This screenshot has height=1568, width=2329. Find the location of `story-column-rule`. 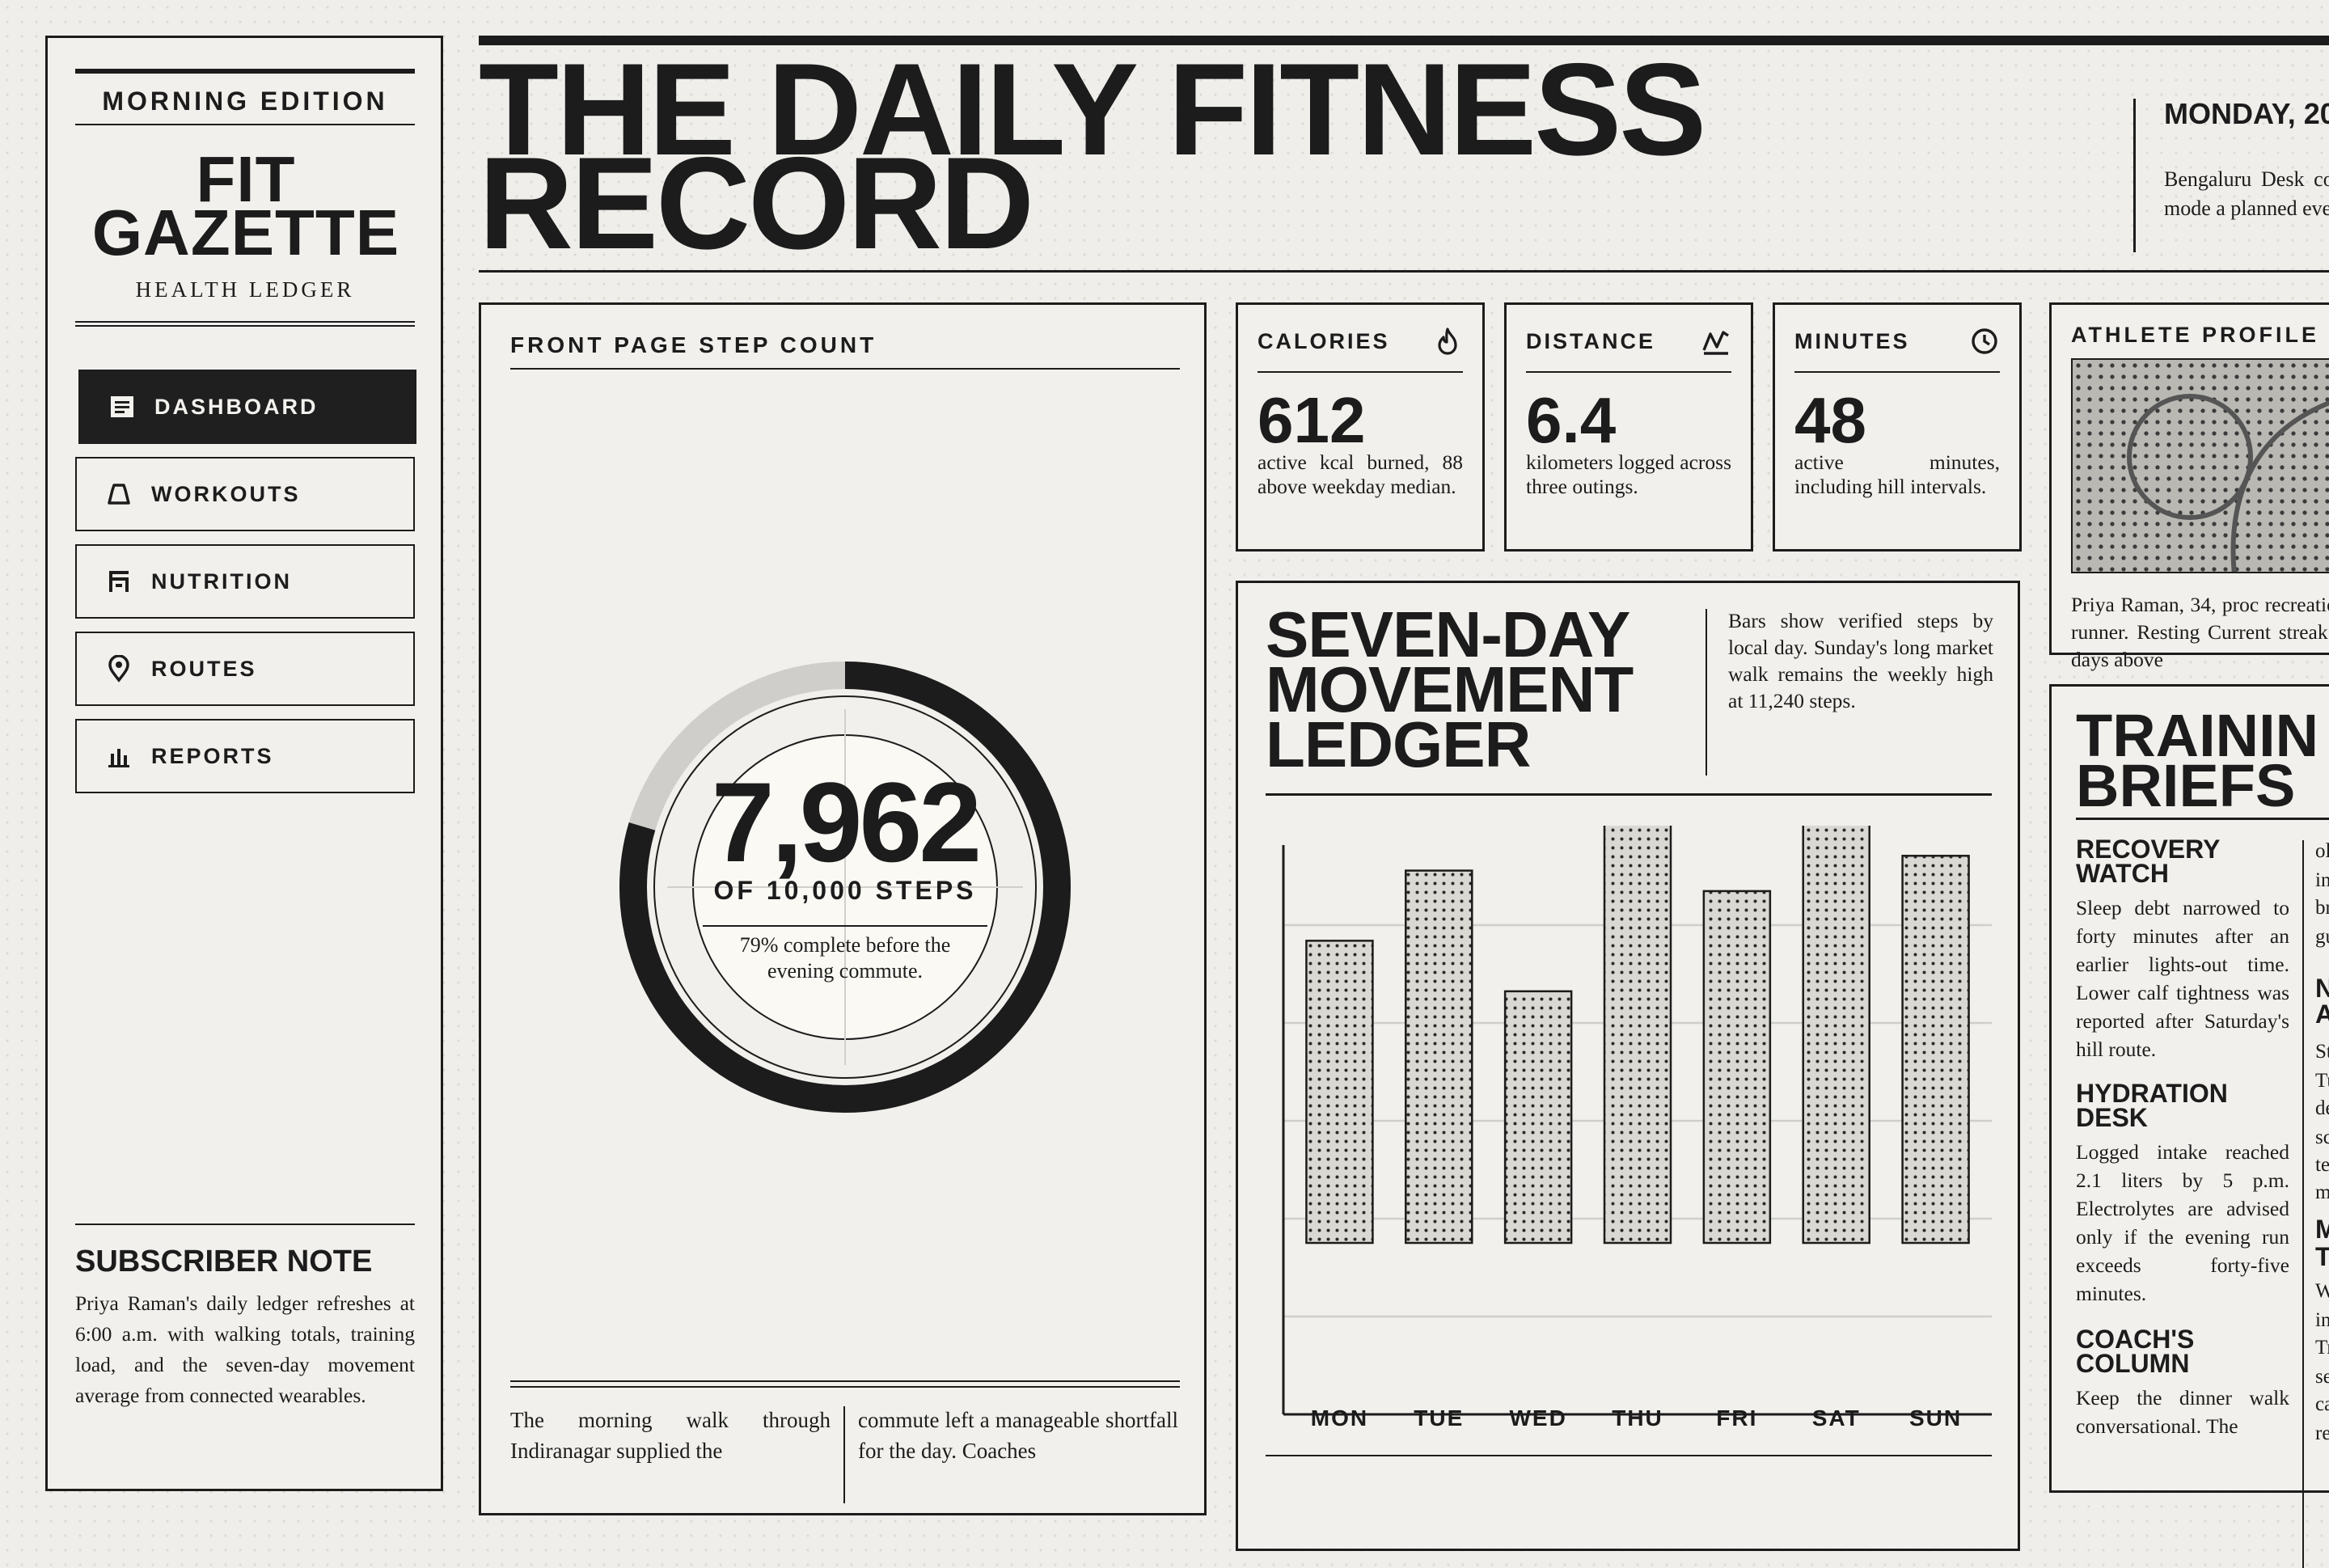

story-column-rule is located at coordinates (844, 1454).